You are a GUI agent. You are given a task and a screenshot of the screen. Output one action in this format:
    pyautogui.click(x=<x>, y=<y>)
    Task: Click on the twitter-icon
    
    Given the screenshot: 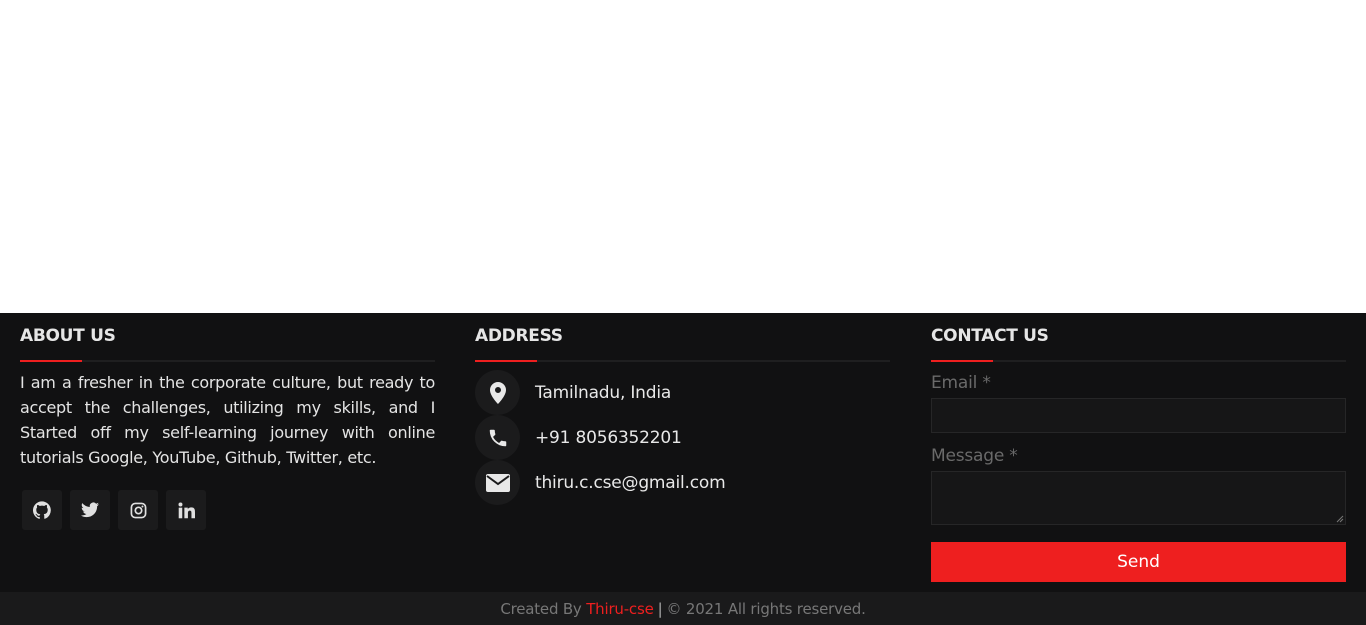 What is the action you would take?
    pyautogui.click(x=90, y=510)
    